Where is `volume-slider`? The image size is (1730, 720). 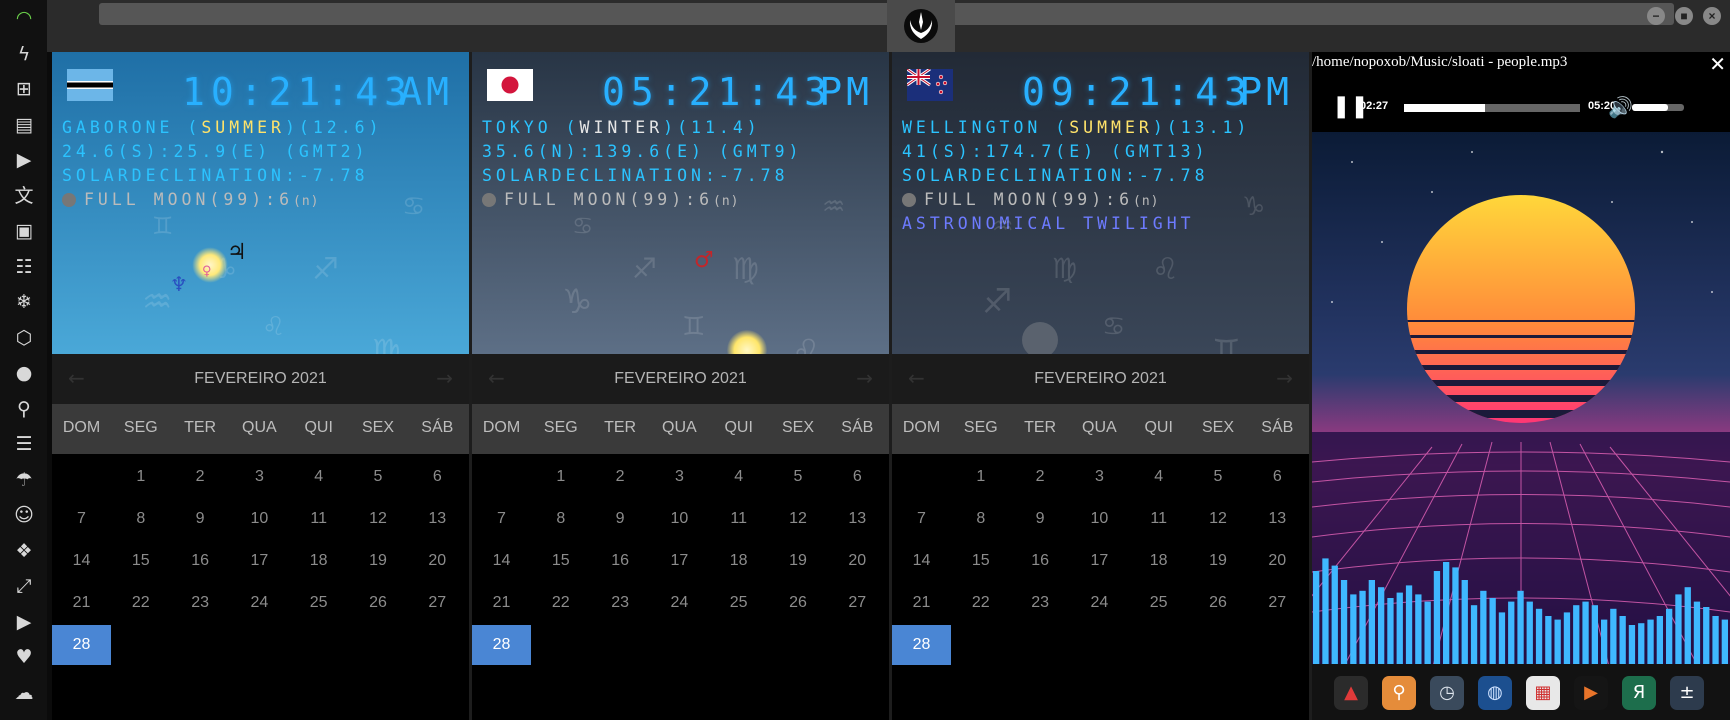 volume-slider is located at coordinates (1658, 107).